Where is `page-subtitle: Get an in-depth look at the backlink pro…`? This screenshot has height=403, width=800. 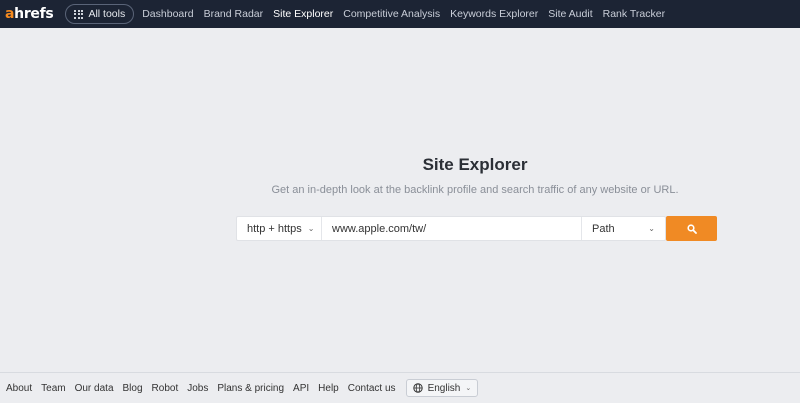 page-subtitle: Get an in-depth look at the backlink pro… is located at coordinates (475, 190).